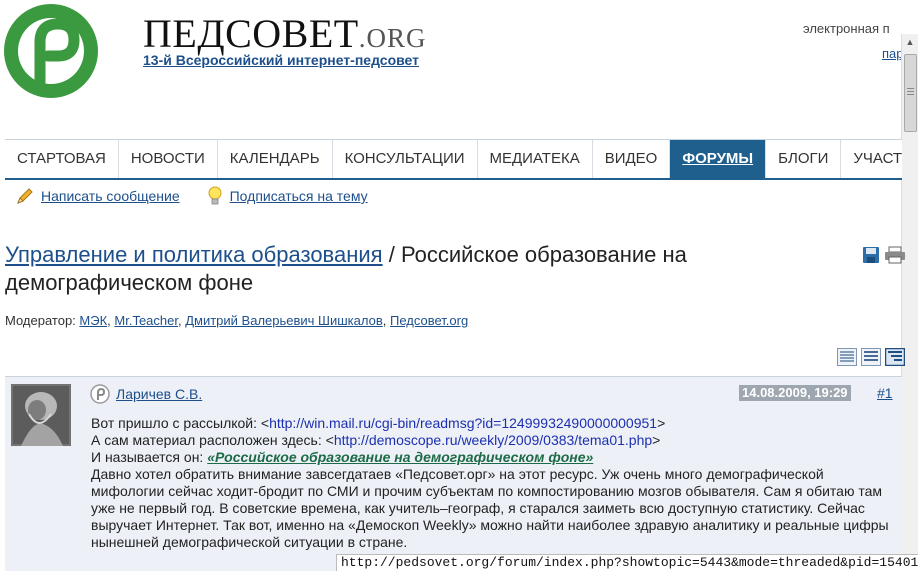 This screenshot has height=571, width=918. What do you see at coordinates (847, 359) in the screenshot?
I see `linear-view-icon` at bounding box center [847, 359].